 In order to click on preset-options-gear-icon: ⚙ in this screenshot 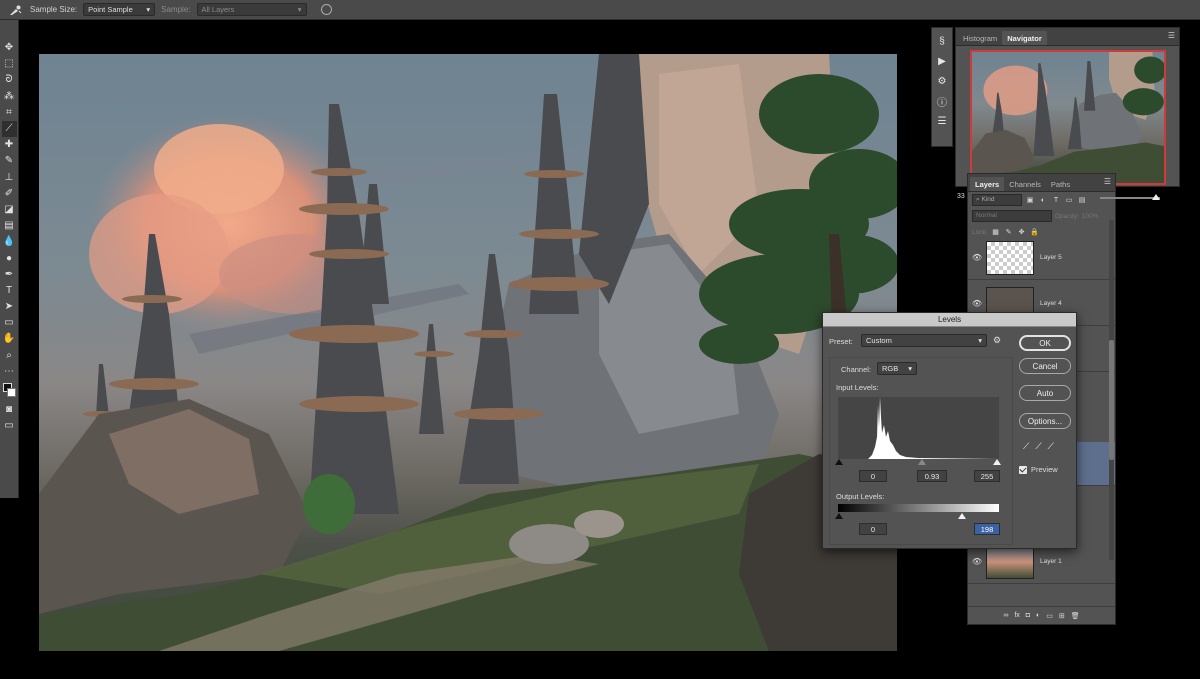, I will do `click(997, 340)`.